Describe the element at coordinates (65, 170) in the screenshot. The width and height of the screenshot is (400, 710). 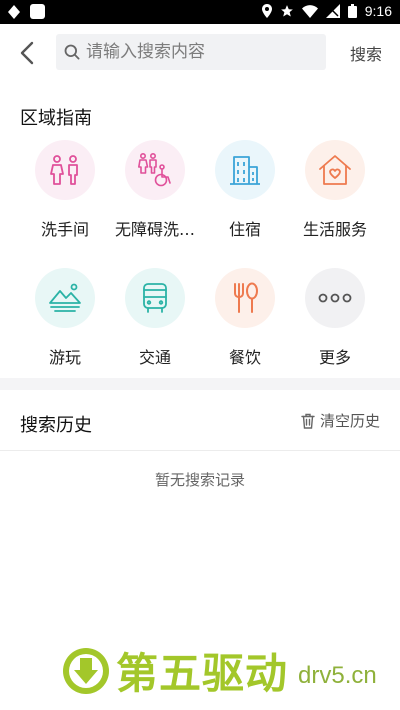
I see `restroom-icon` at that location.